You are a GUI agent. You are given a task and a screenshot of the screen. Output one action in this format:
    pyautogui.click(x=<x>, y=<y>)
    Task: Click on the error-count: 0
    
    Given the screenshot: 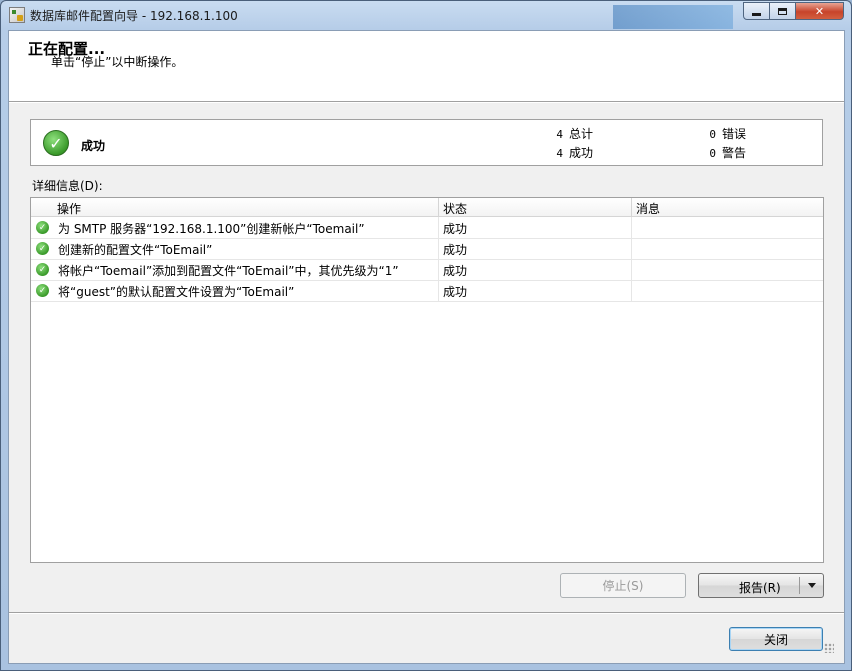 What is the action you would take?
    pyautogui.click(x=712, y=134)
    